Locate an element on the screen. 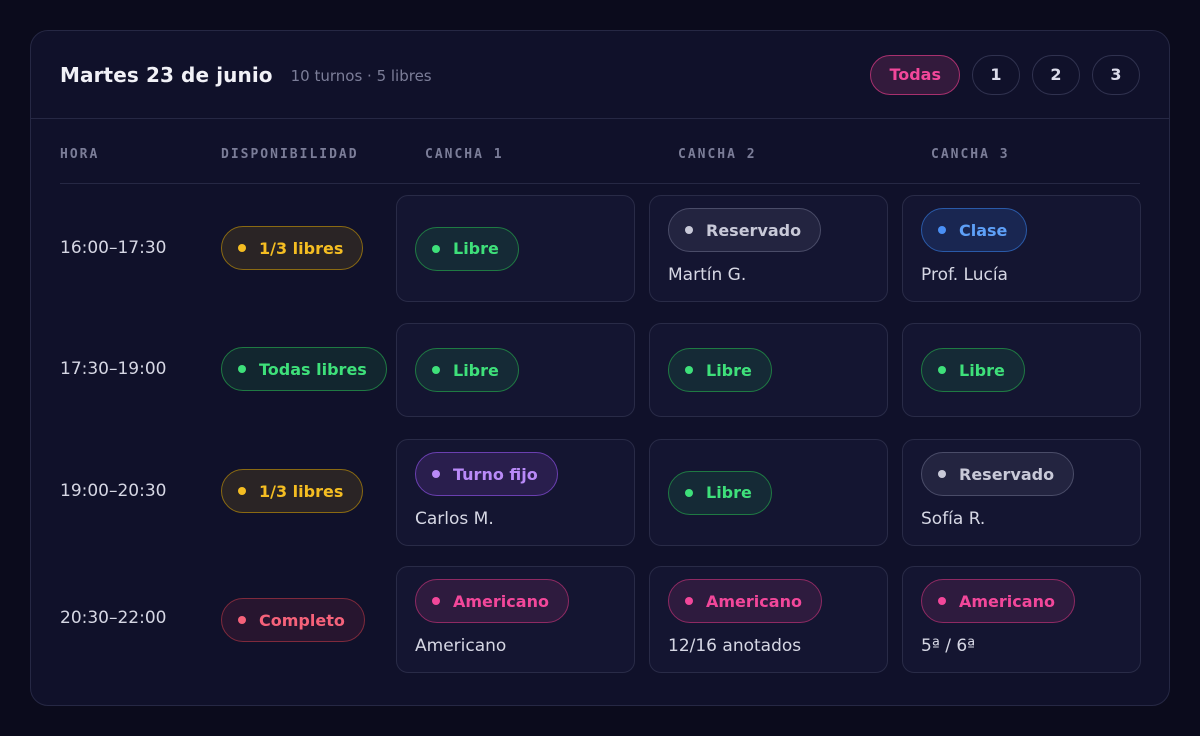 The width and height of the screenshot is (1200, 736). booking-detail: Martín G. is located at coordinates (707, 275).